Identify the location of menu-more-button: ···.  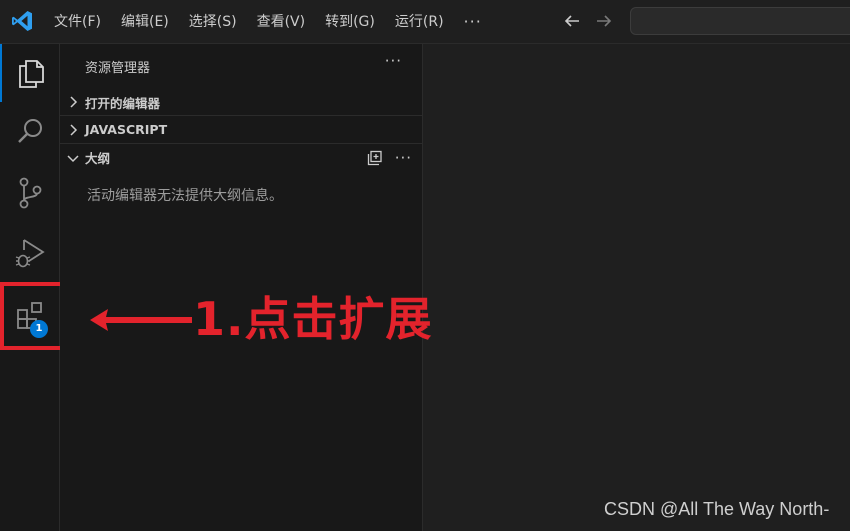
(473, 21).